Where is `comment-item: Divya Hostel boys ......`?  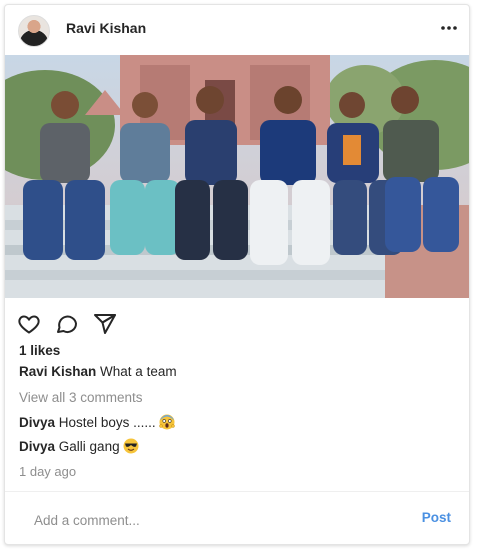
comment-item: Divya Hostel boys ...... is located at coordinates (97, 422).